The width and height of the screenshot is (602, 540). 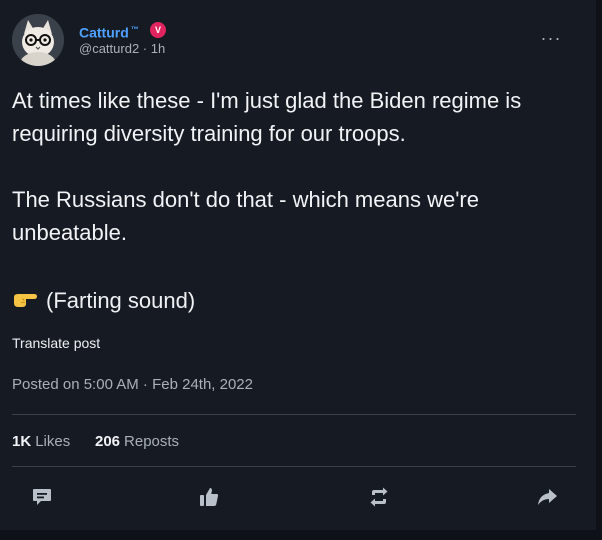 What do you see at coordinates (56, 343) in the screenshot?
I see `translate-post-link: Translate post` at bounding box center [56, 343].